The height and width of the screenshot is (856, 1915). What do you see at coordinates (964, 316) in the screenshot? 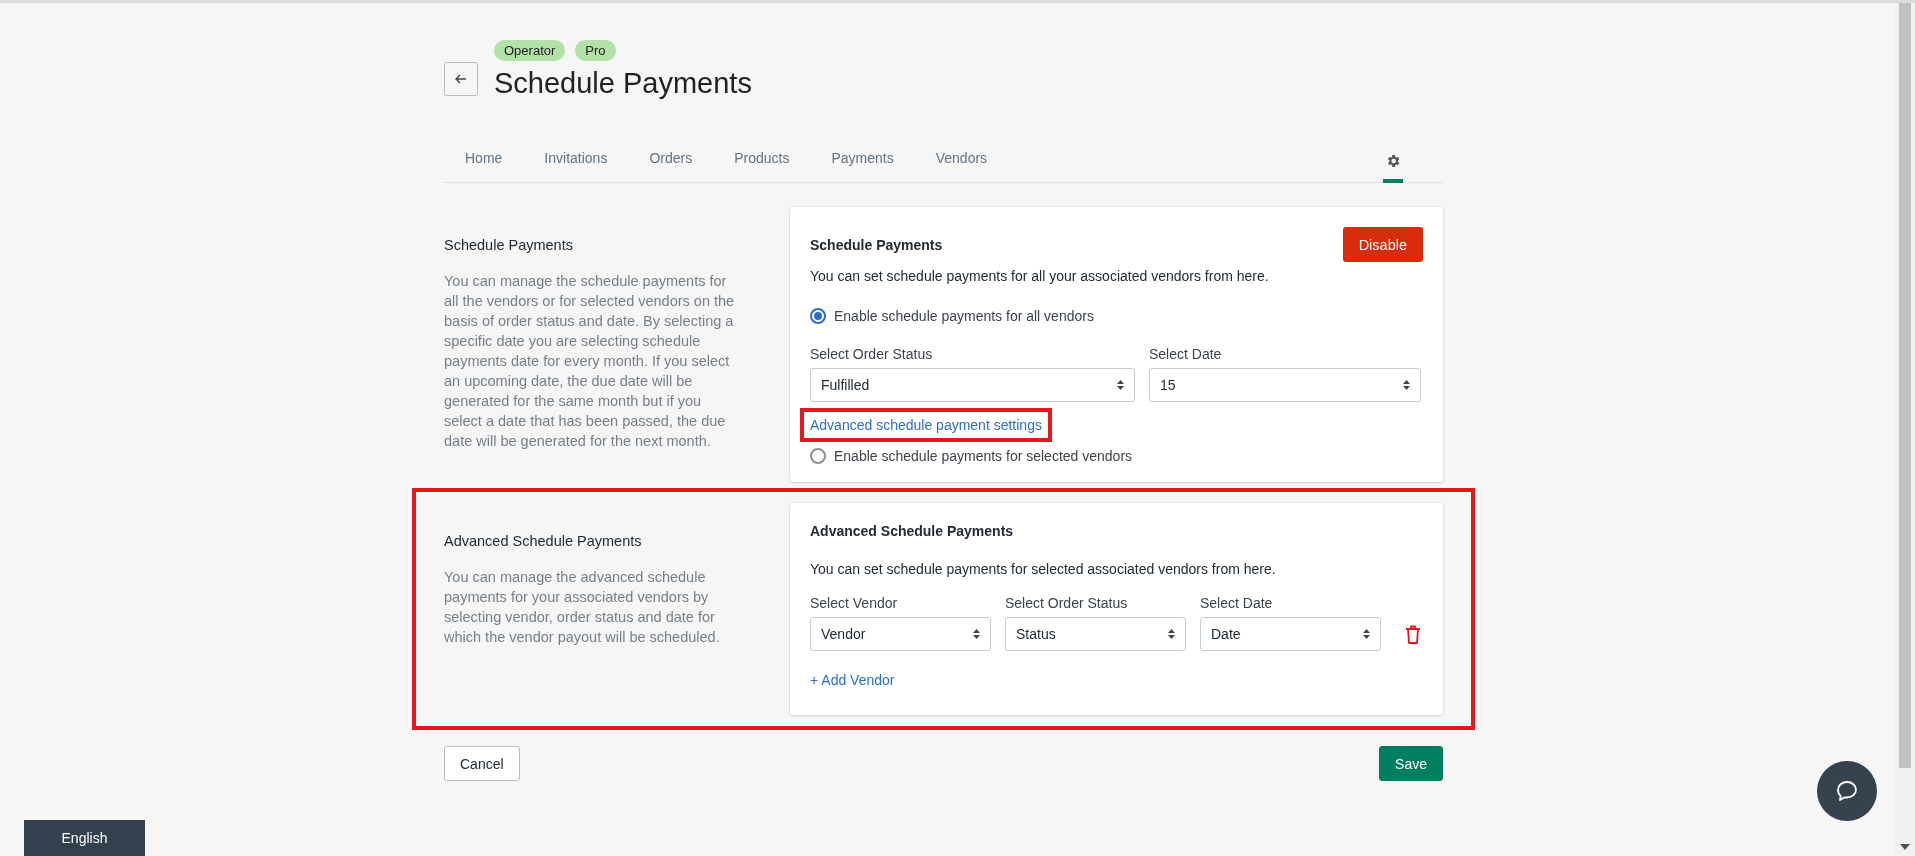
I see `radio-label: Enable schedule payments for all vendors` at bounding box center [964, 316].